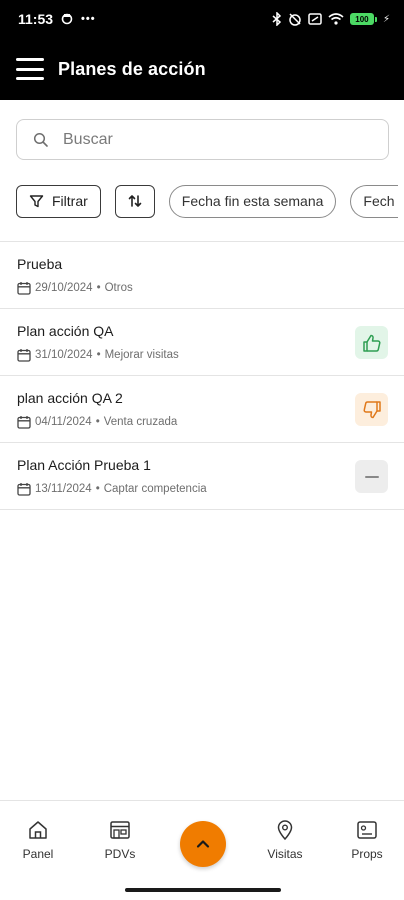  I want to click on thumbs-down-icon, so click(371, 409).